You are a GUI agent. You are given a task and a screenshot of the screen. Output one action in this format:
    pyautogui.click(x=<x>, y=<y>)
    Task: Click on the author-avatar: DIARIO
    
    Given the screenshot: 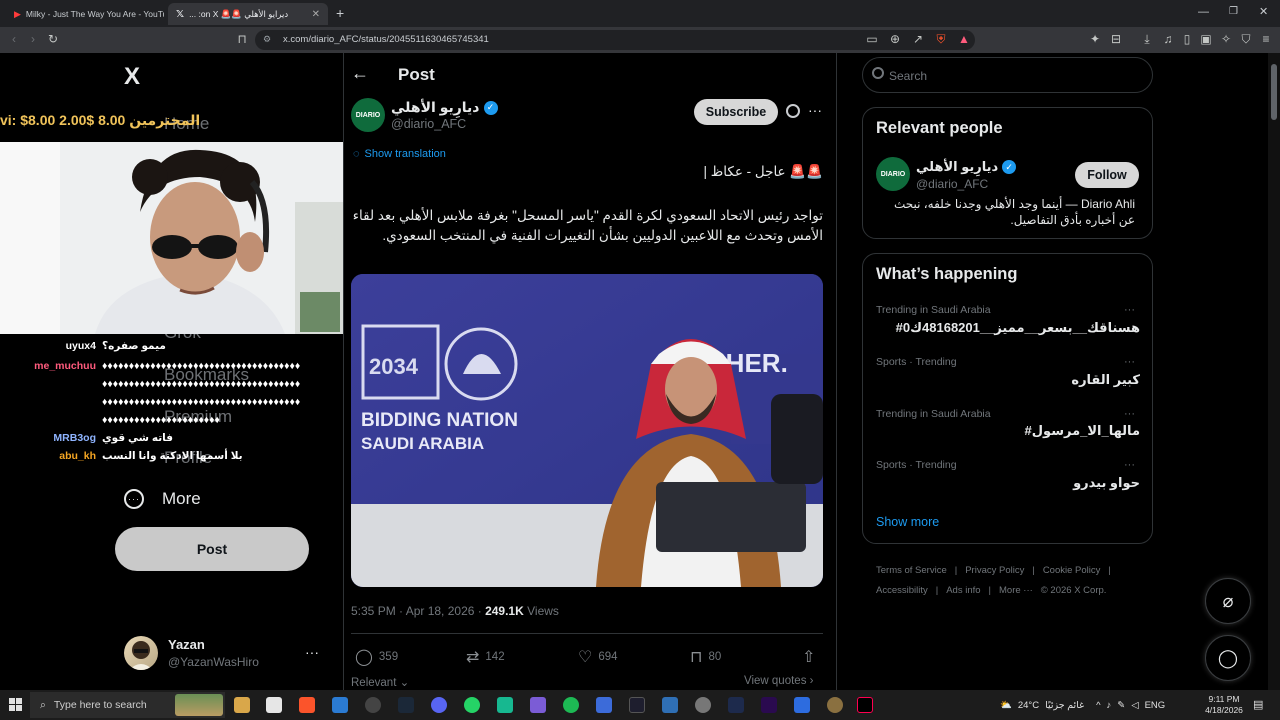 What is the action you would take?
    pyautogui.click(x=368, y=115)
    